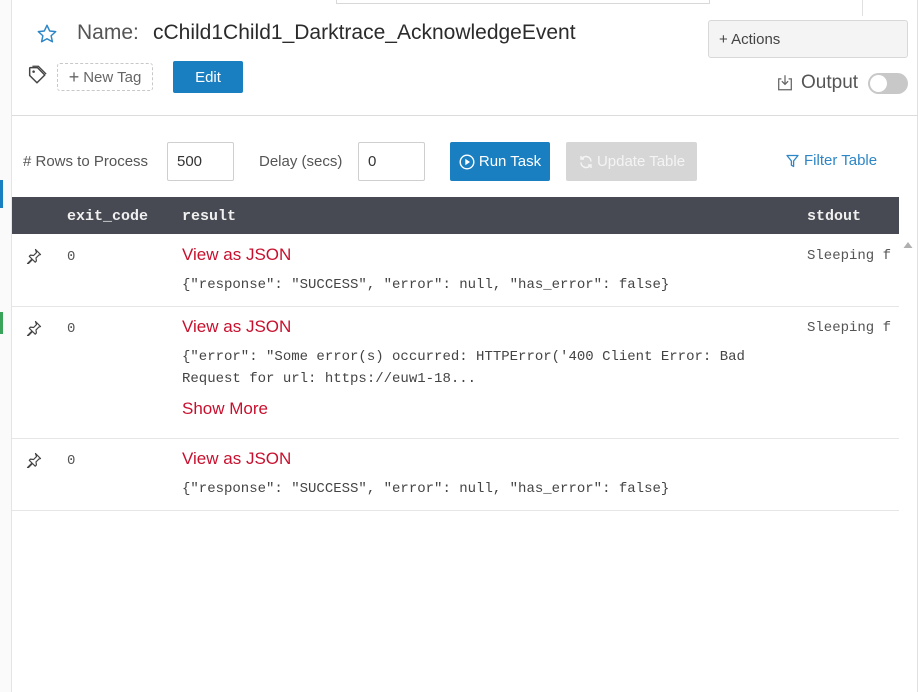 Image resolution: width=918 pixels, height=692 pixels. What do you see at coordinates (47, 34) in the screenshot?
I see `star-icon` at bounding box center [47, 34].